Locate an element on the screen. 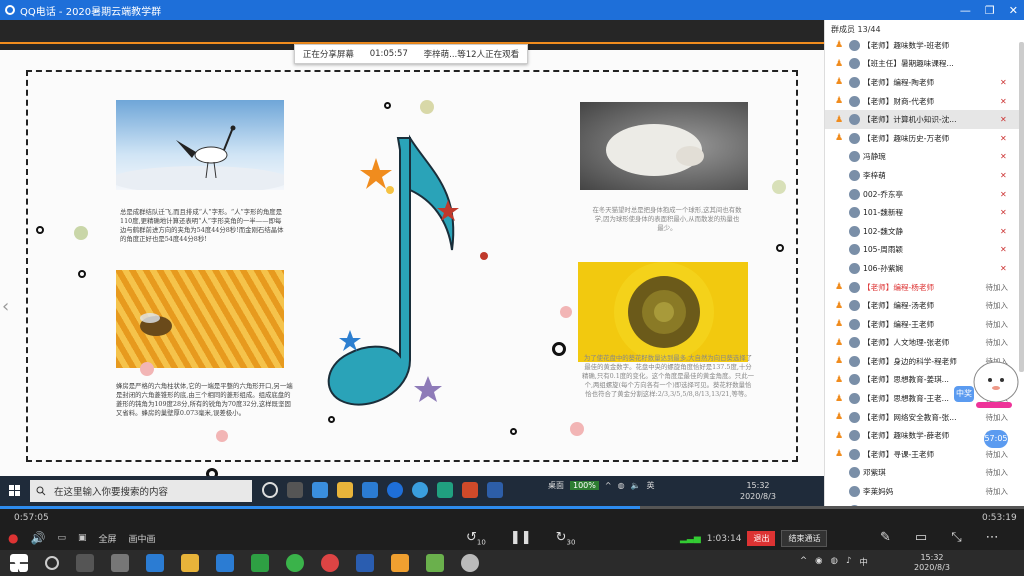  taskbar-search: 在这里输入你要搜索的内容 is located at coordinates (141, 491).